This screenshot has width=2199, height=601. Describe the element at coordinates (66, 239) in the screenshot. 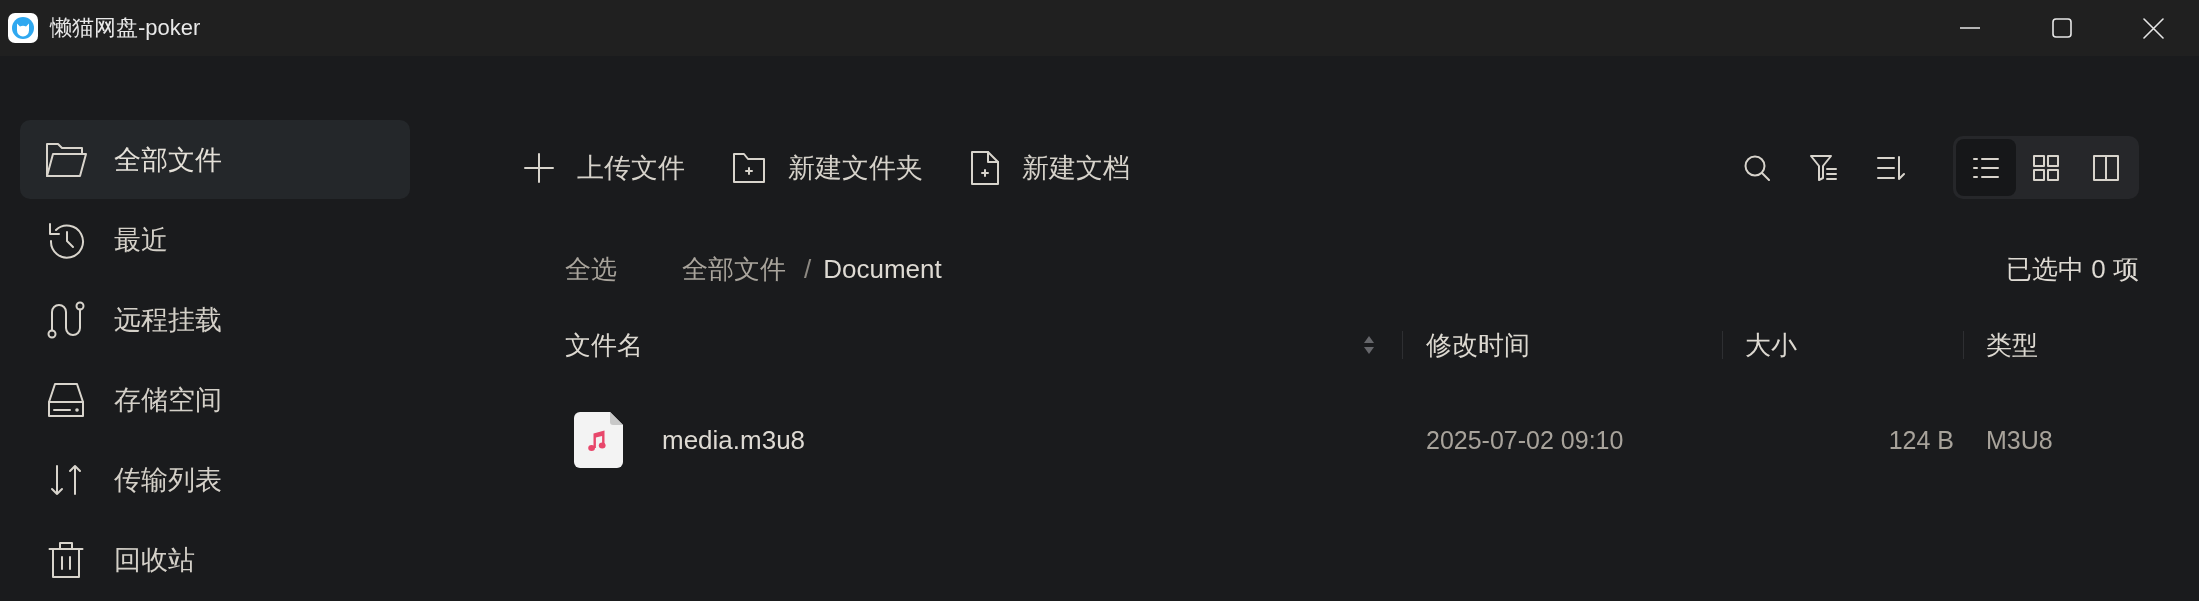

I see `clock-icon` at that location.